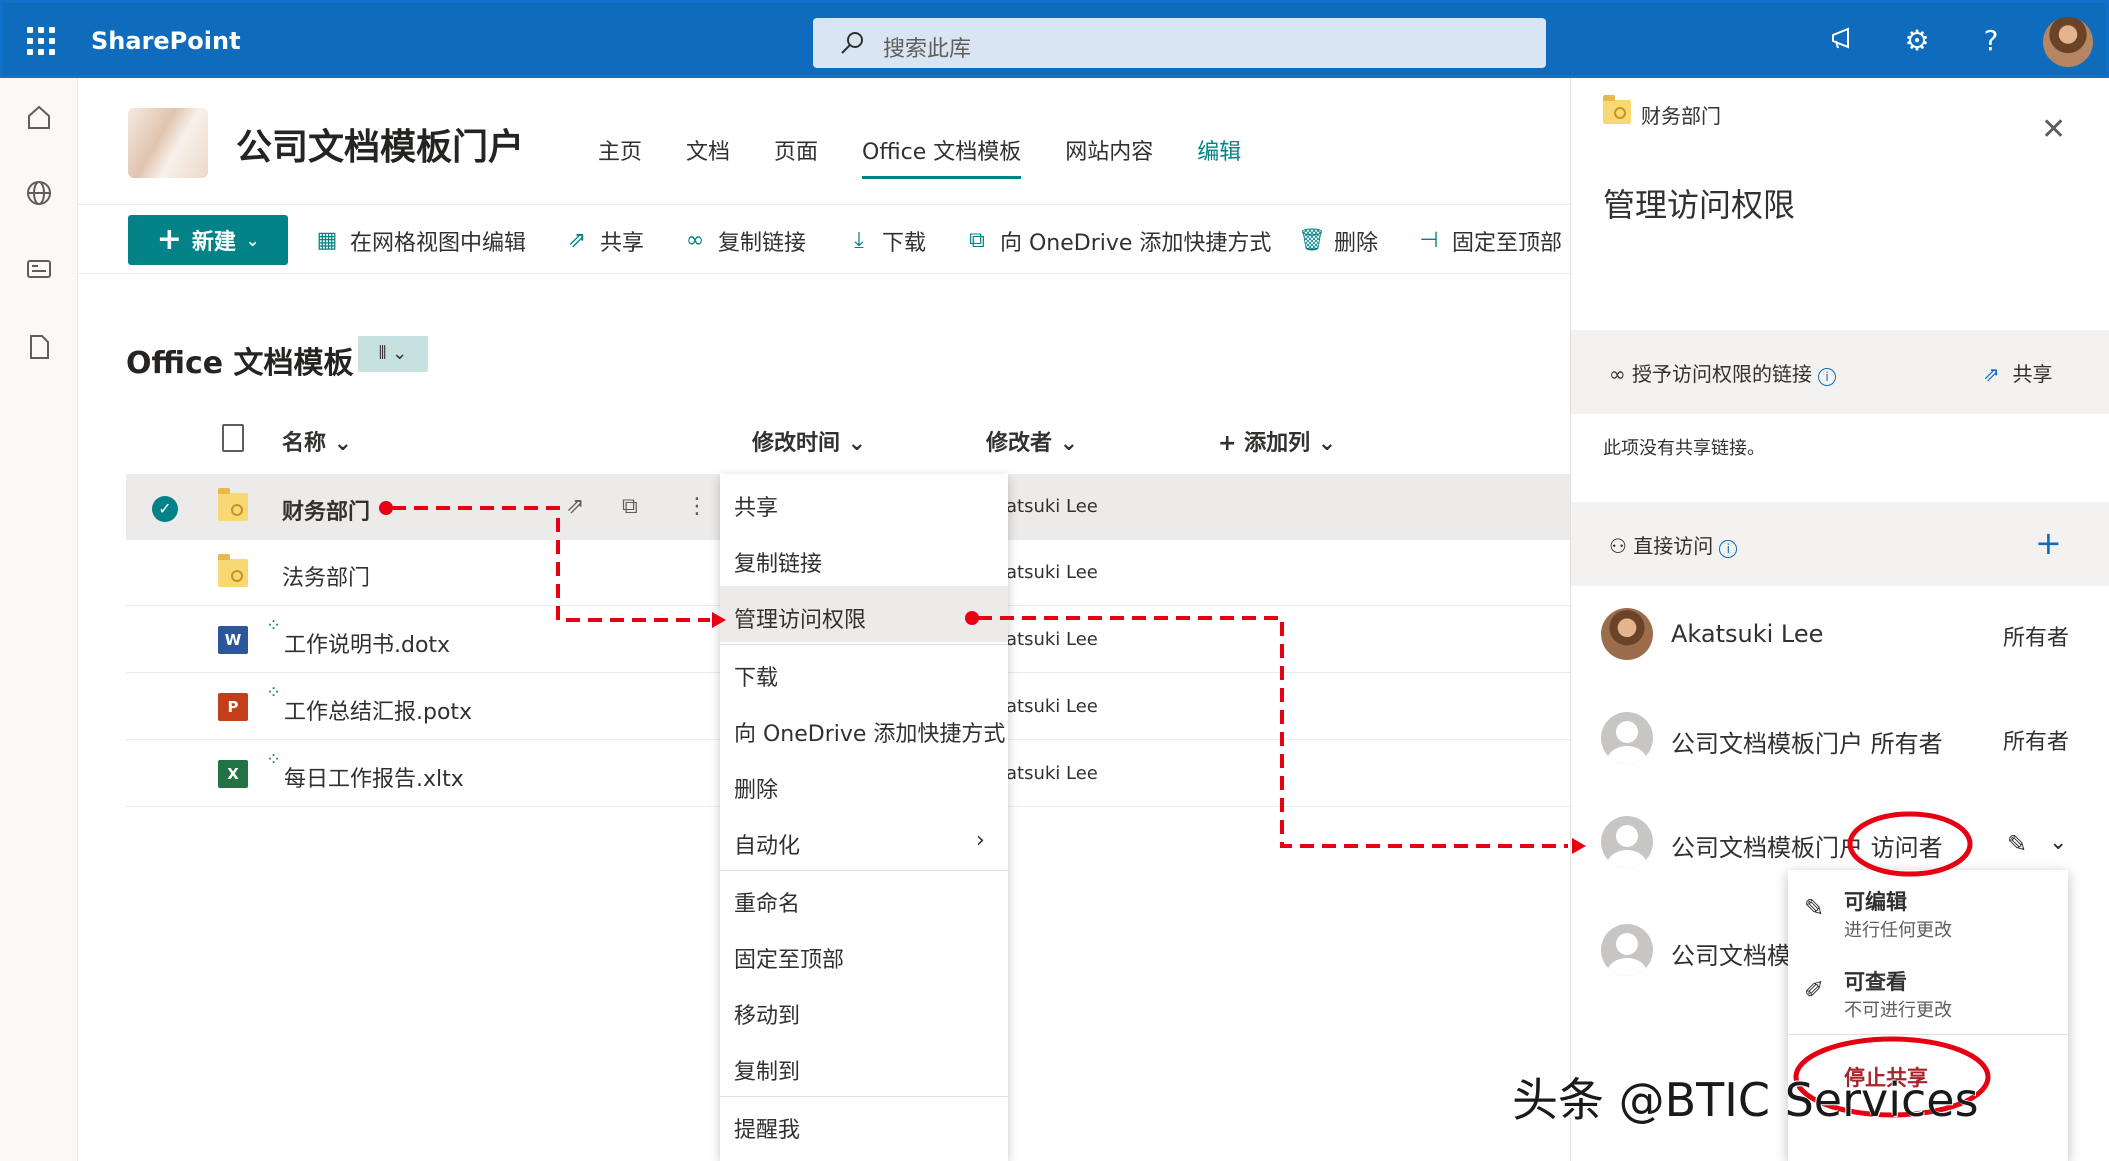  Describe the element at coordinates (374, 777) in the screenshot. I see `file-name: 每日工作报告.xltx` at that location.